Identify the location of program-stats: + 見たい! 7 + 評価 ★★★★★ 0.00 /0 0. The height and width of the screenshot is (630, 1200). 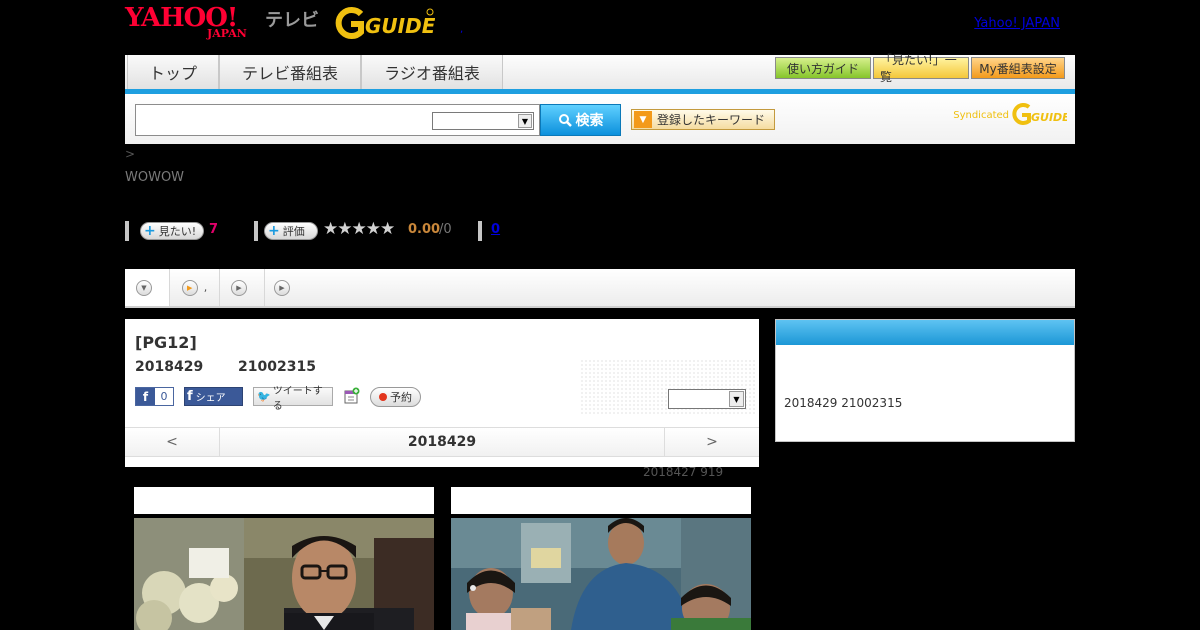
(425, 231).